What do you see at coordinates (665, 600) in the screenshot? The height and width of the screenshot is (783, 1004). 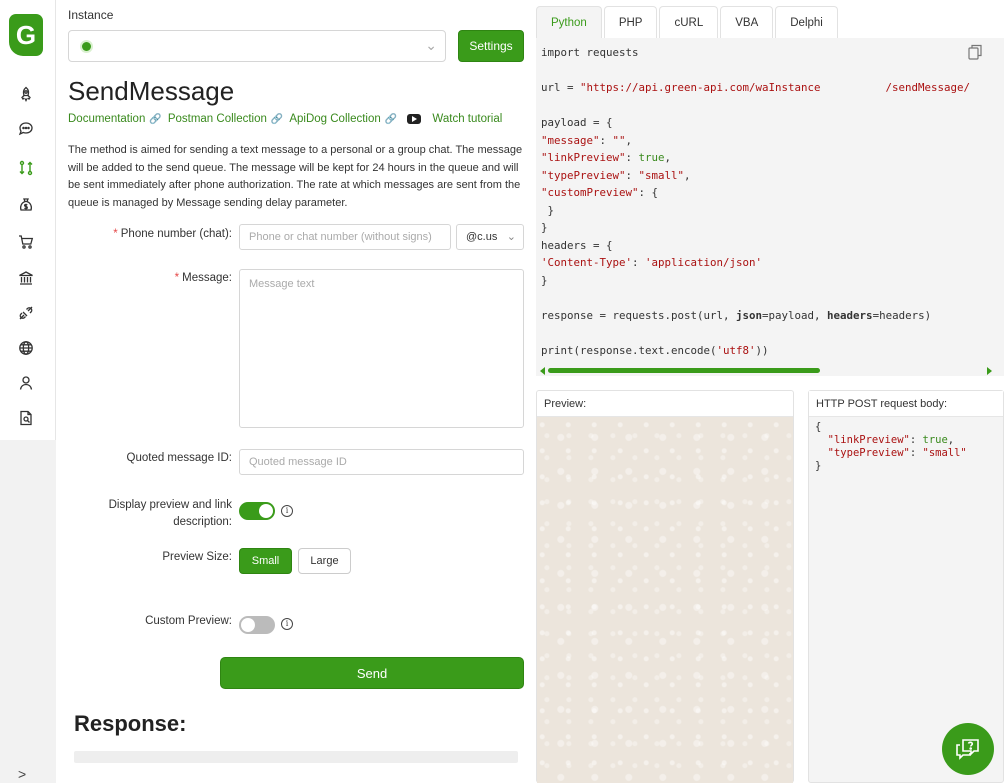 I see `chat-preview-background` at bounding box center [665, 600].